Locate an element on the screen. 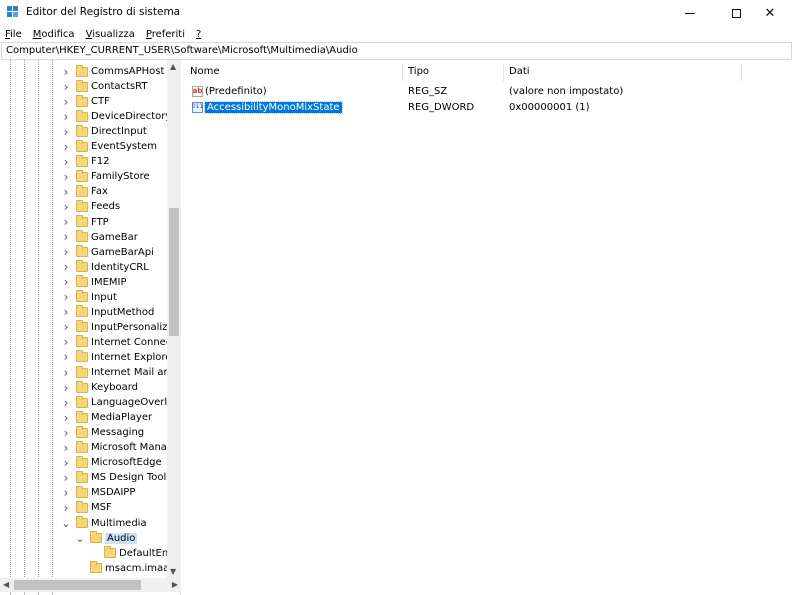 The width and height of the screenshot is (793, 595). tree-item-commsaphost: › CommsAPHost is located at coordinates (112, 71).